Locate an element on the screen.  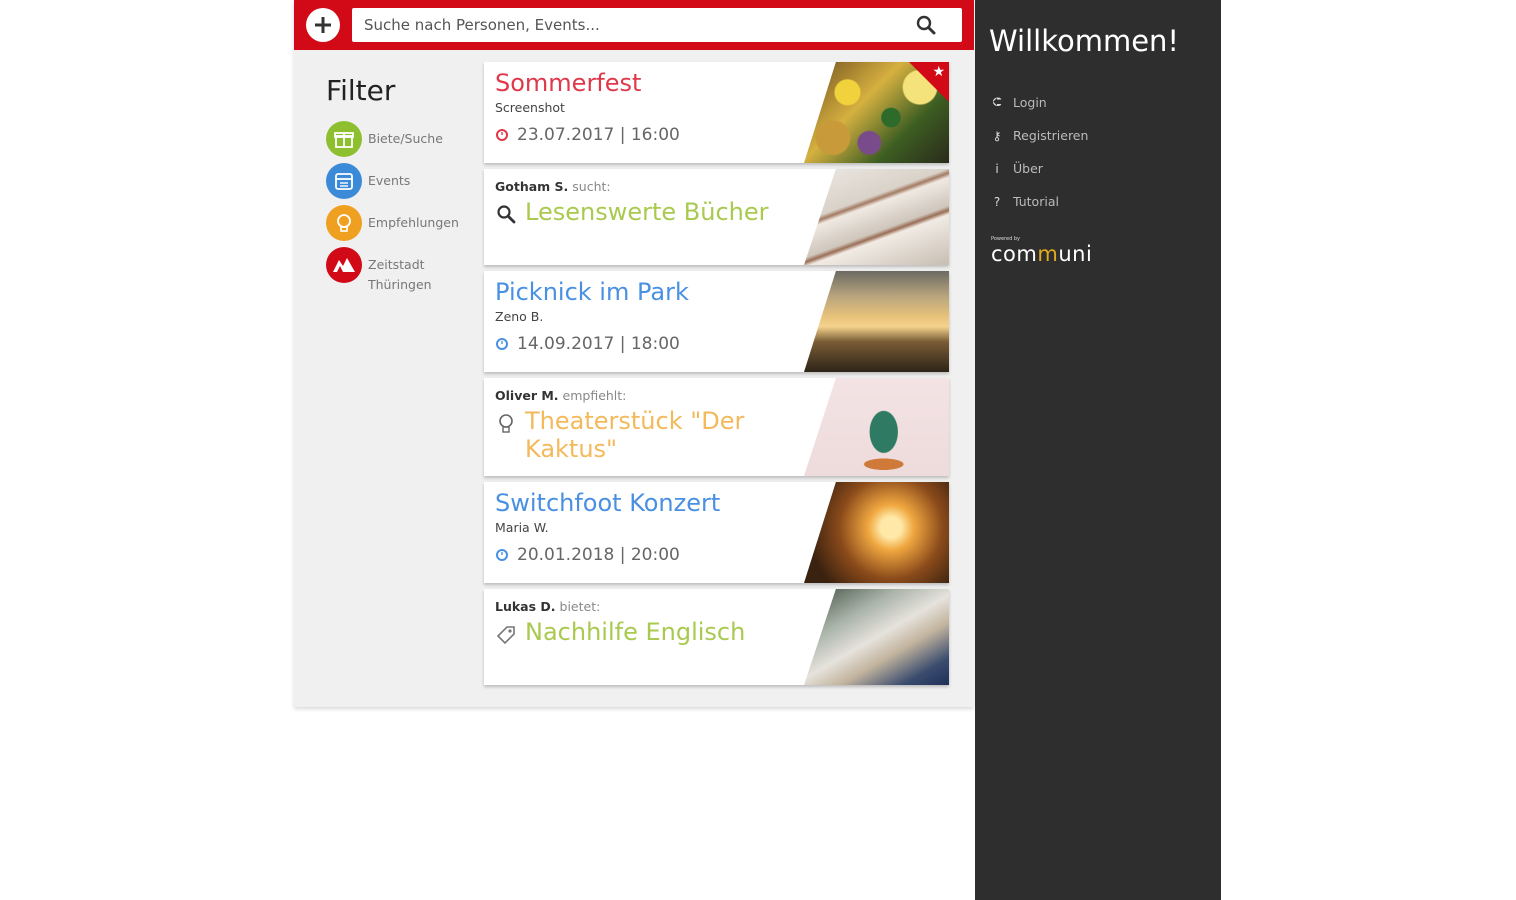
menu-item-tutorial: ? Tutorial is located at coordinates (1038, 201).